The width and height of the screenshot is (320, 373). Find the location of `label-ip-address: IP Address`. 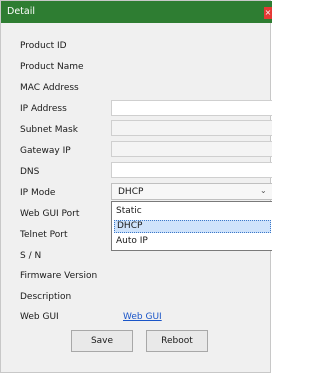

label-ip-address: IP Address is located at coordinates (43, 109).